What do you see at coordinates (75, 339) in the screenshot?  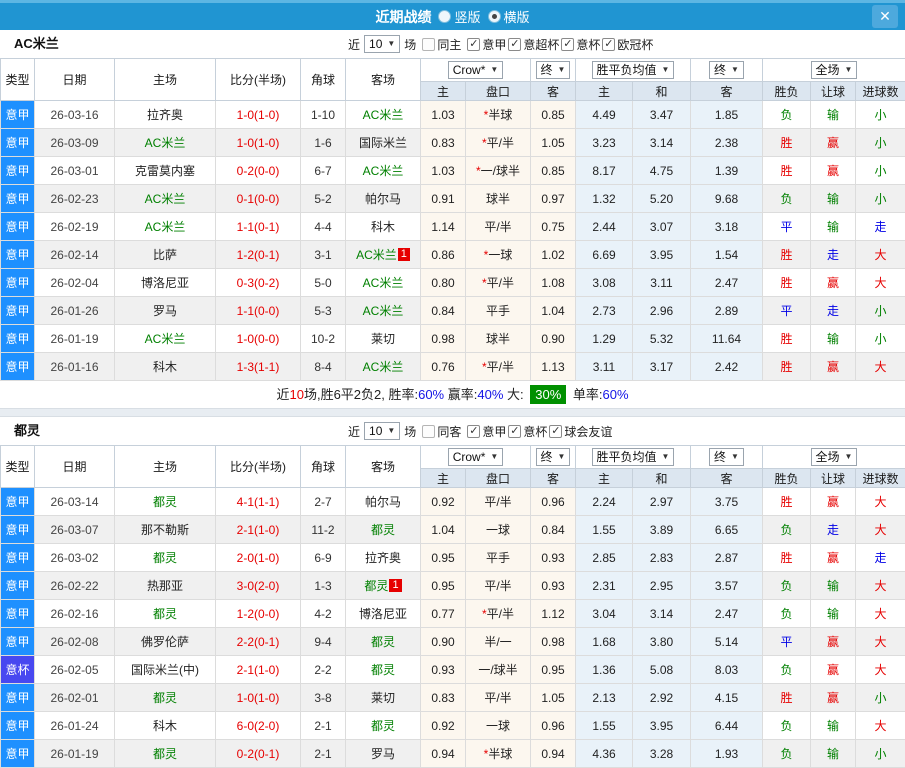 I see `date-cell: 26-01-19` at bounding box center [75, 339].